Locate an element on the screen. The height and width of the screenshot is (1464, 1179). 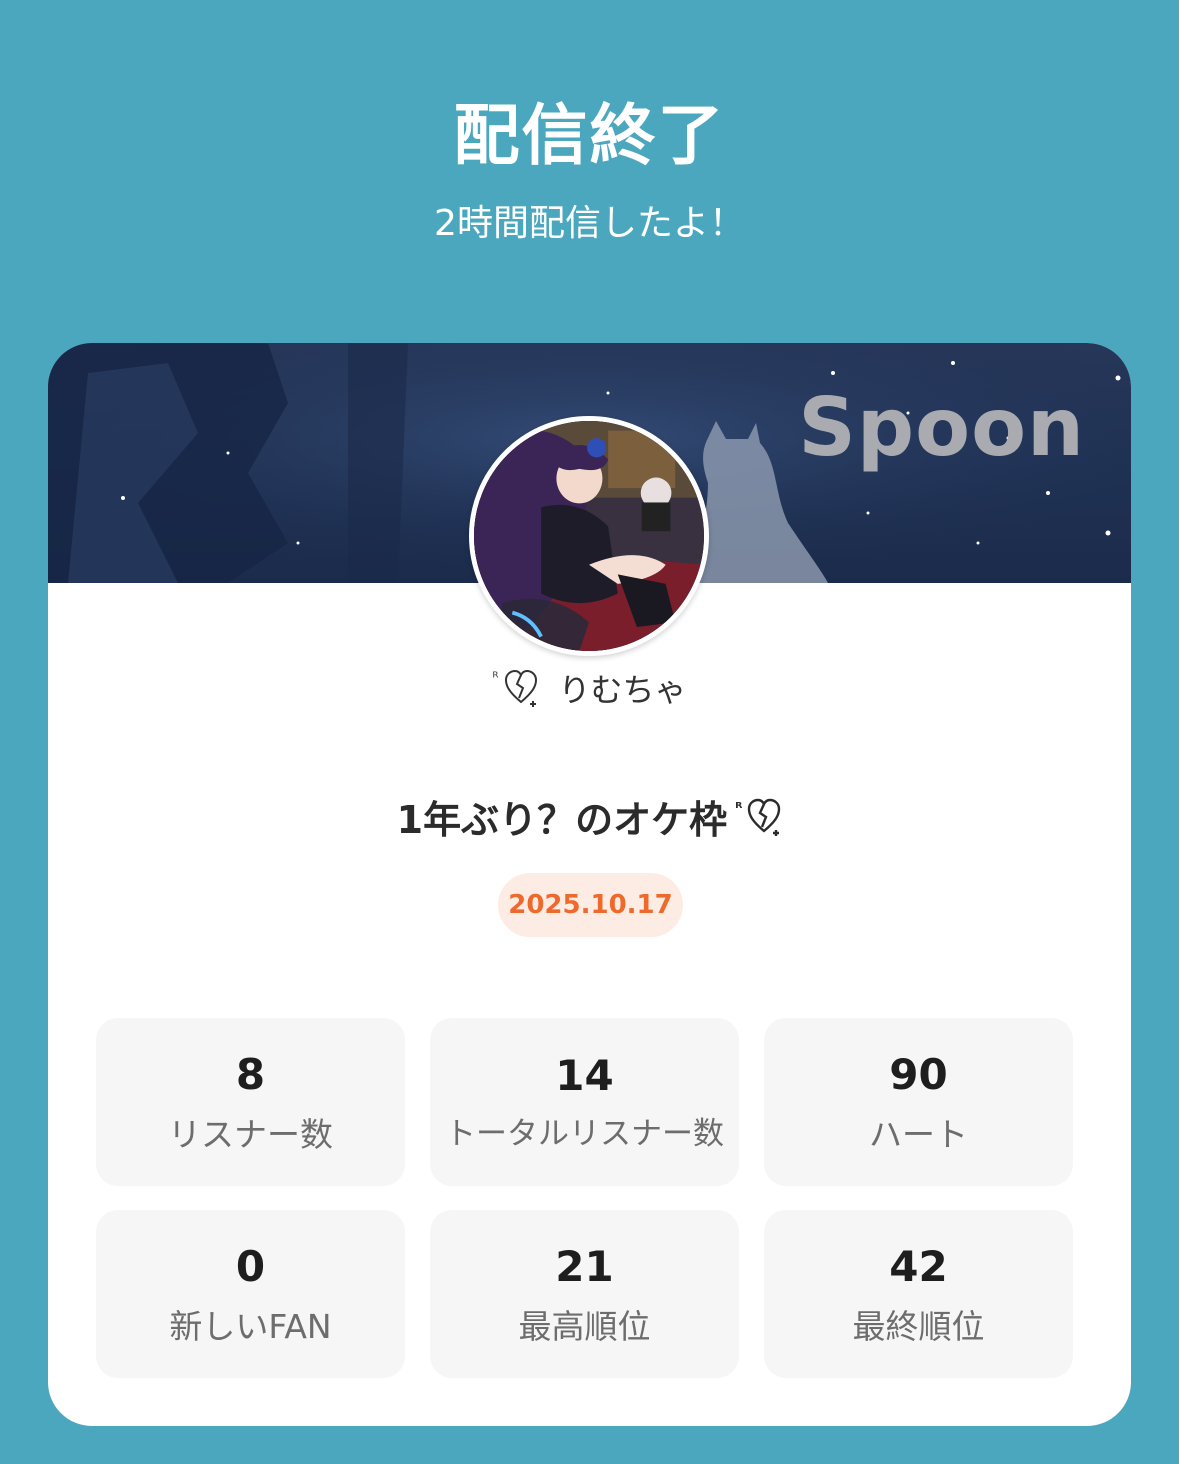
stat-listeners: 8 リスナー数 is located at coordinates (250, 1102).